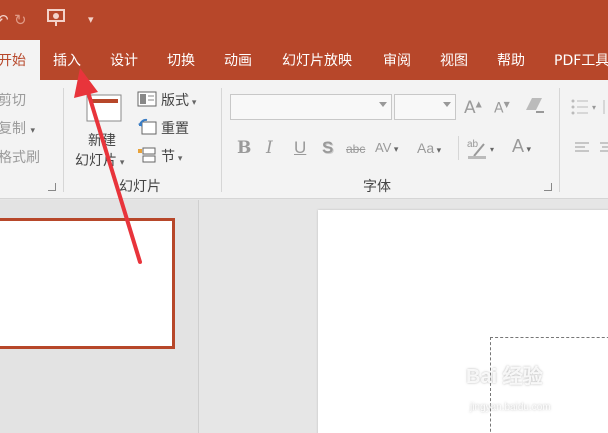 The height and width of the screenshot is (433, 608). I want to click on section-icon, so click(147, 157).